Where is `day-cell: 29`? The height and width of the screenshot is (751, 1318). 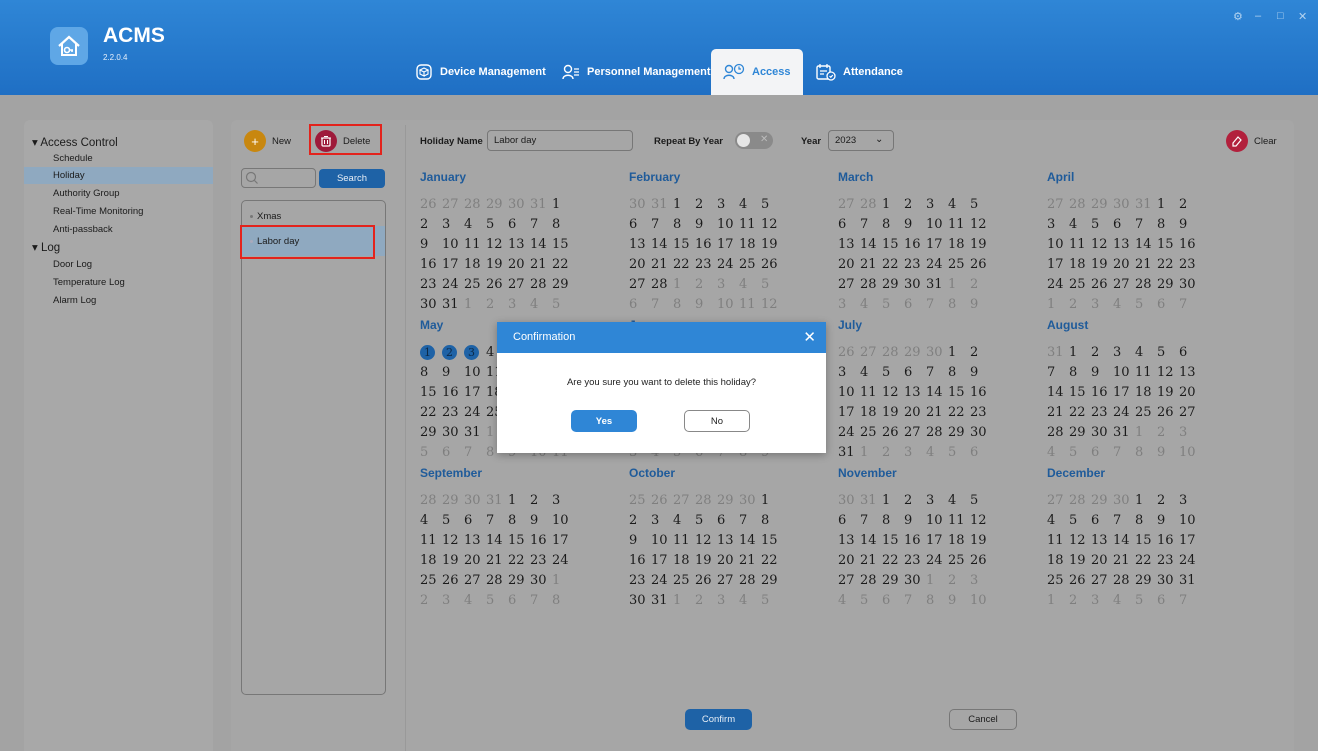
day-cell: 29 is located at coordinates (959, 432).